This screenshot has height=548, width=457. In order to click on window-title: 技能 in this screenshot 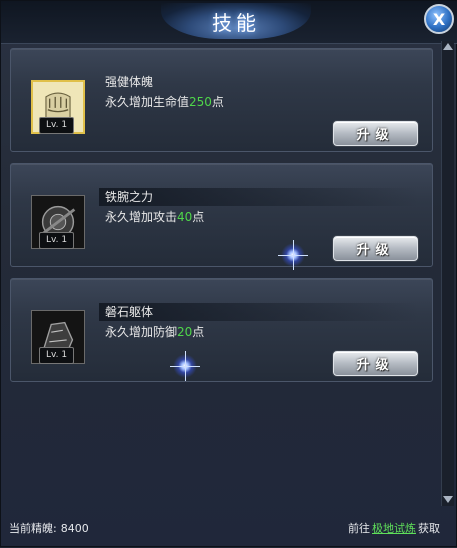, I will do `click(236, 22)`.